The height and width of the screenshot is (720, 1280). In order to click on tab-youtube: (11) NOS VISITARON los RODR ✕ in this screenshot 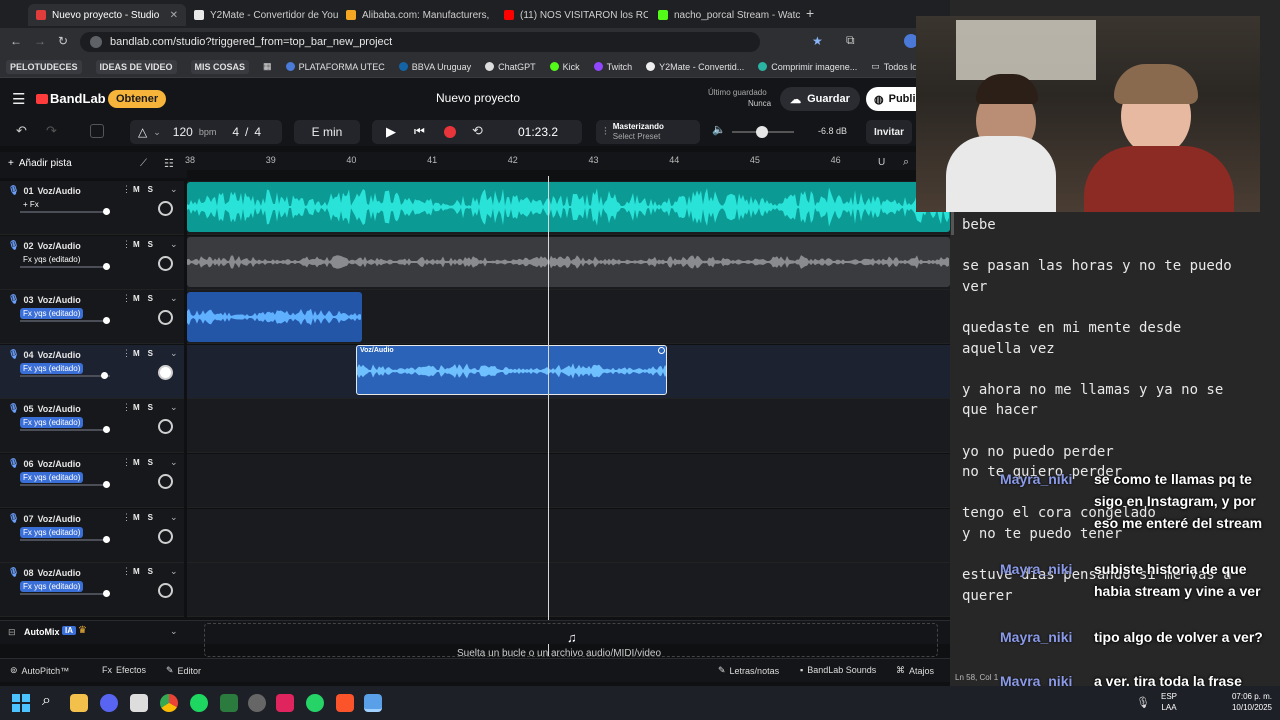, I will do `click(572, 15)`.